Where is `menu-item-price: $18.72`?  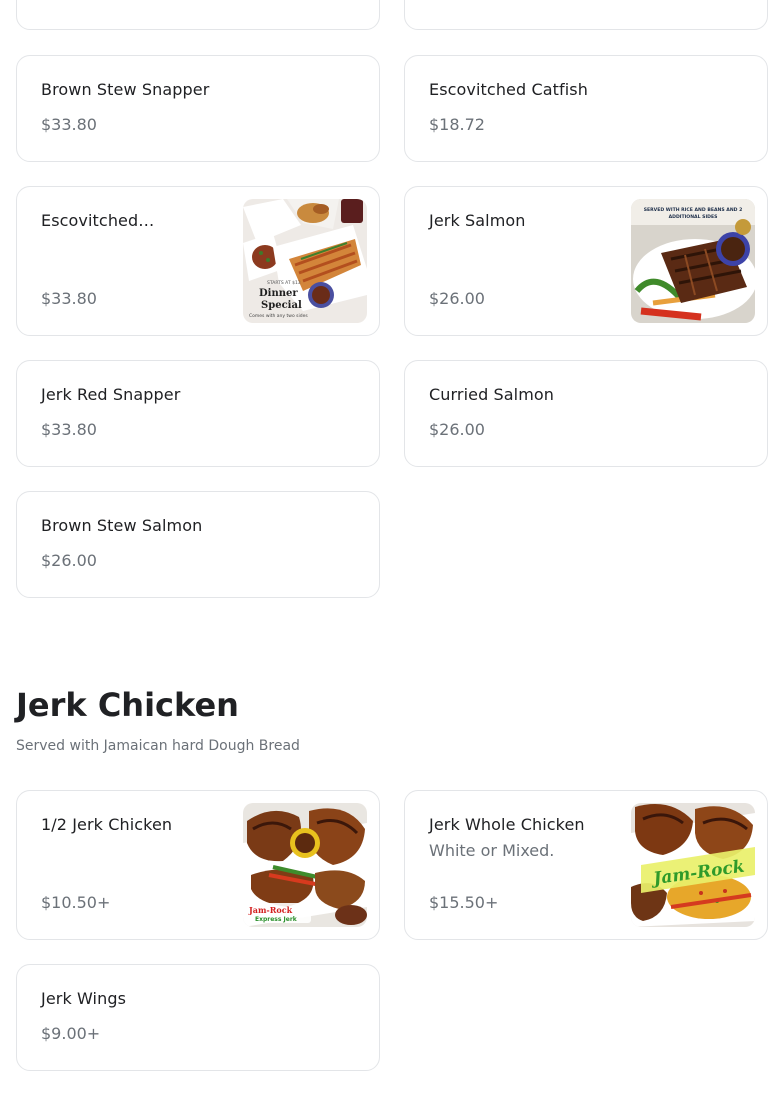
menu-item-price: $18.72 is located at coordinates (457, 124).